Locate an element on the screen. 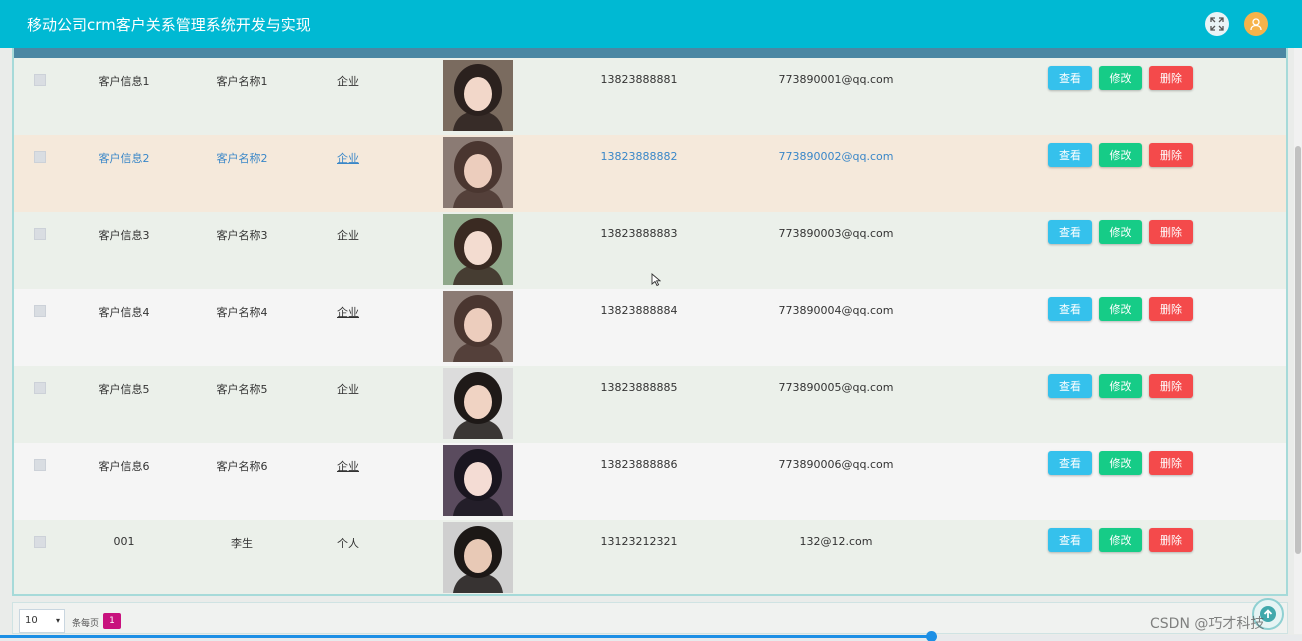 The height and width of the screenshot is (641, 1302). customer-type-cell: 个人 is located at coordinates (348, 543).